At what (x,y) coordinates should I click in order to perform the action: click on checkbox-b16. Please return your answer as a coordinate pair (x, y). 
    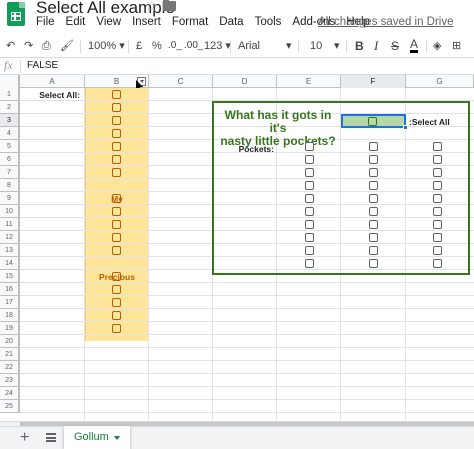
    Looking at the image, I should click on (116, 289).